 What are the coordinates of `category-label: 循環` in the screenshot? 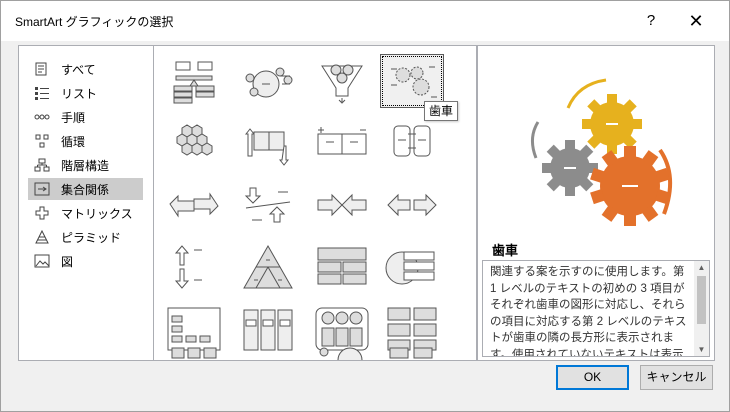 It's located at (73, 141).